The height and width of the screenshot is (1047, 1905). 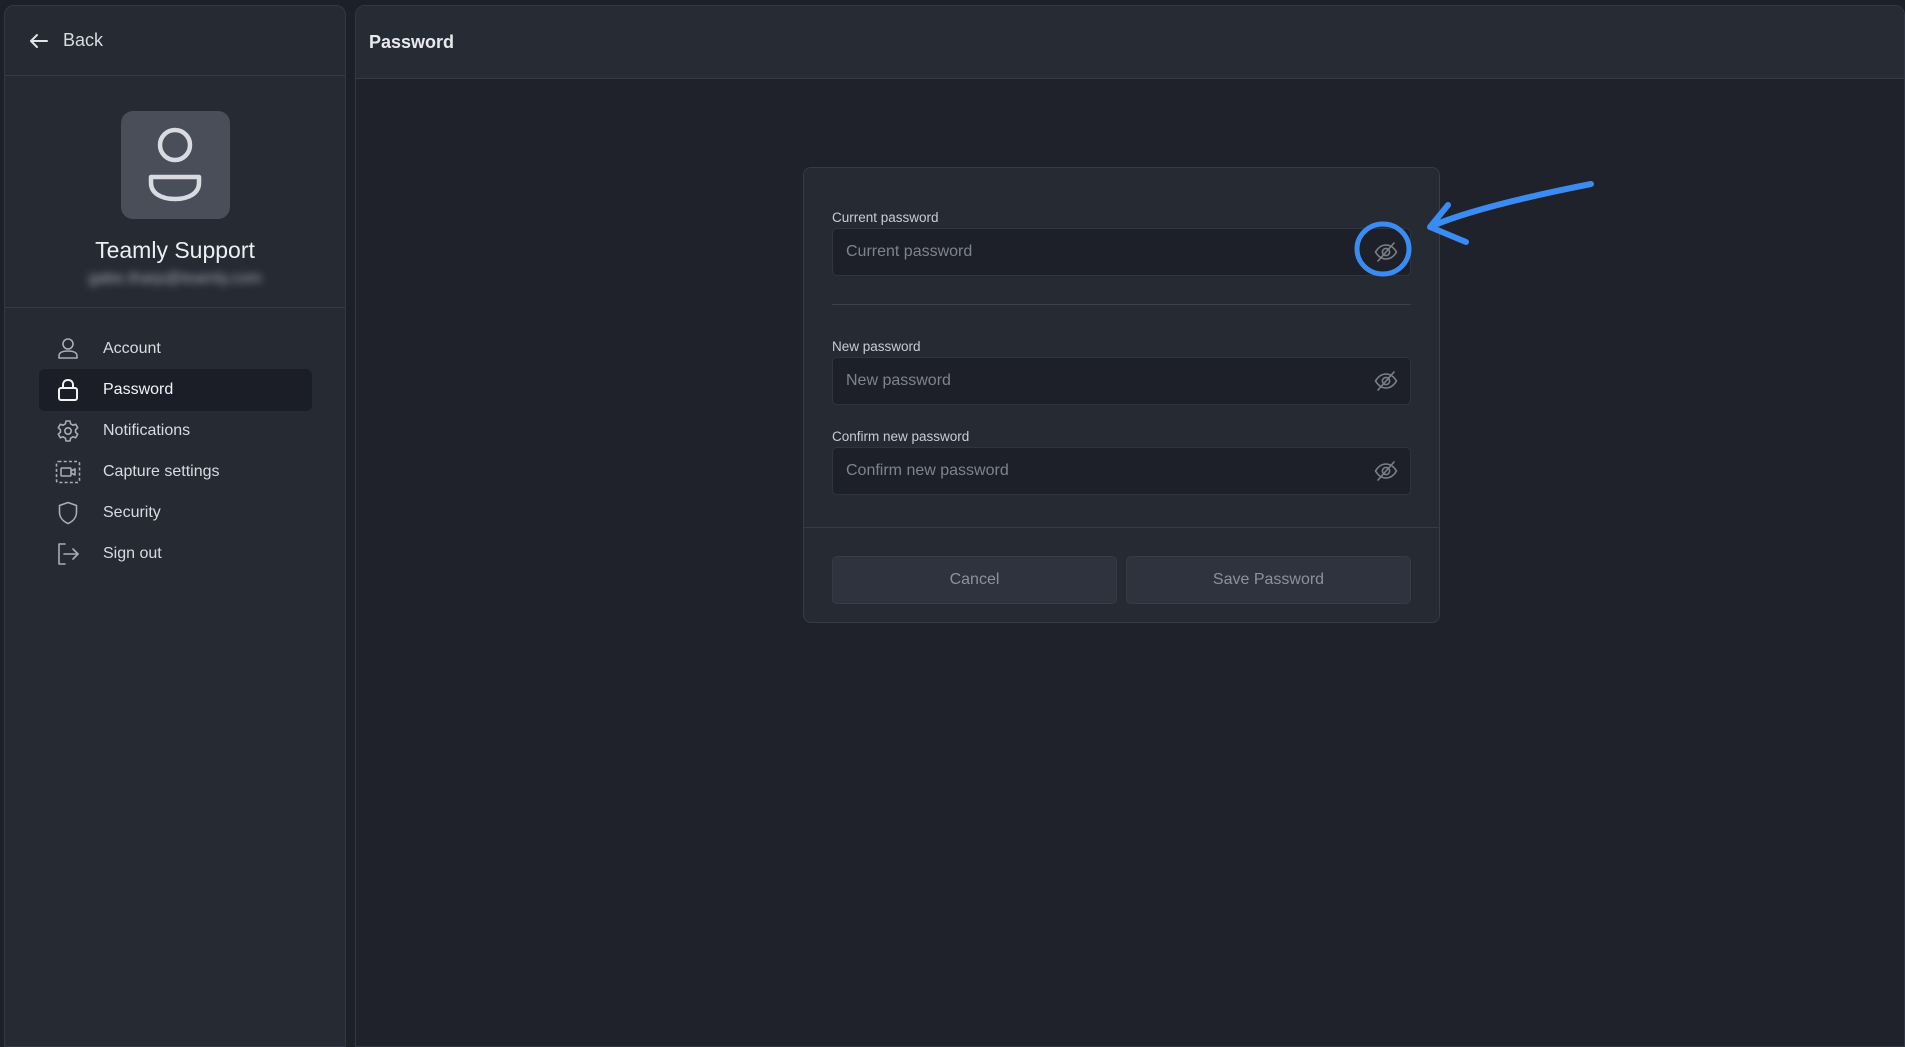 I want to click on sidebar-item-security: Security, so click(x=175, y=513).